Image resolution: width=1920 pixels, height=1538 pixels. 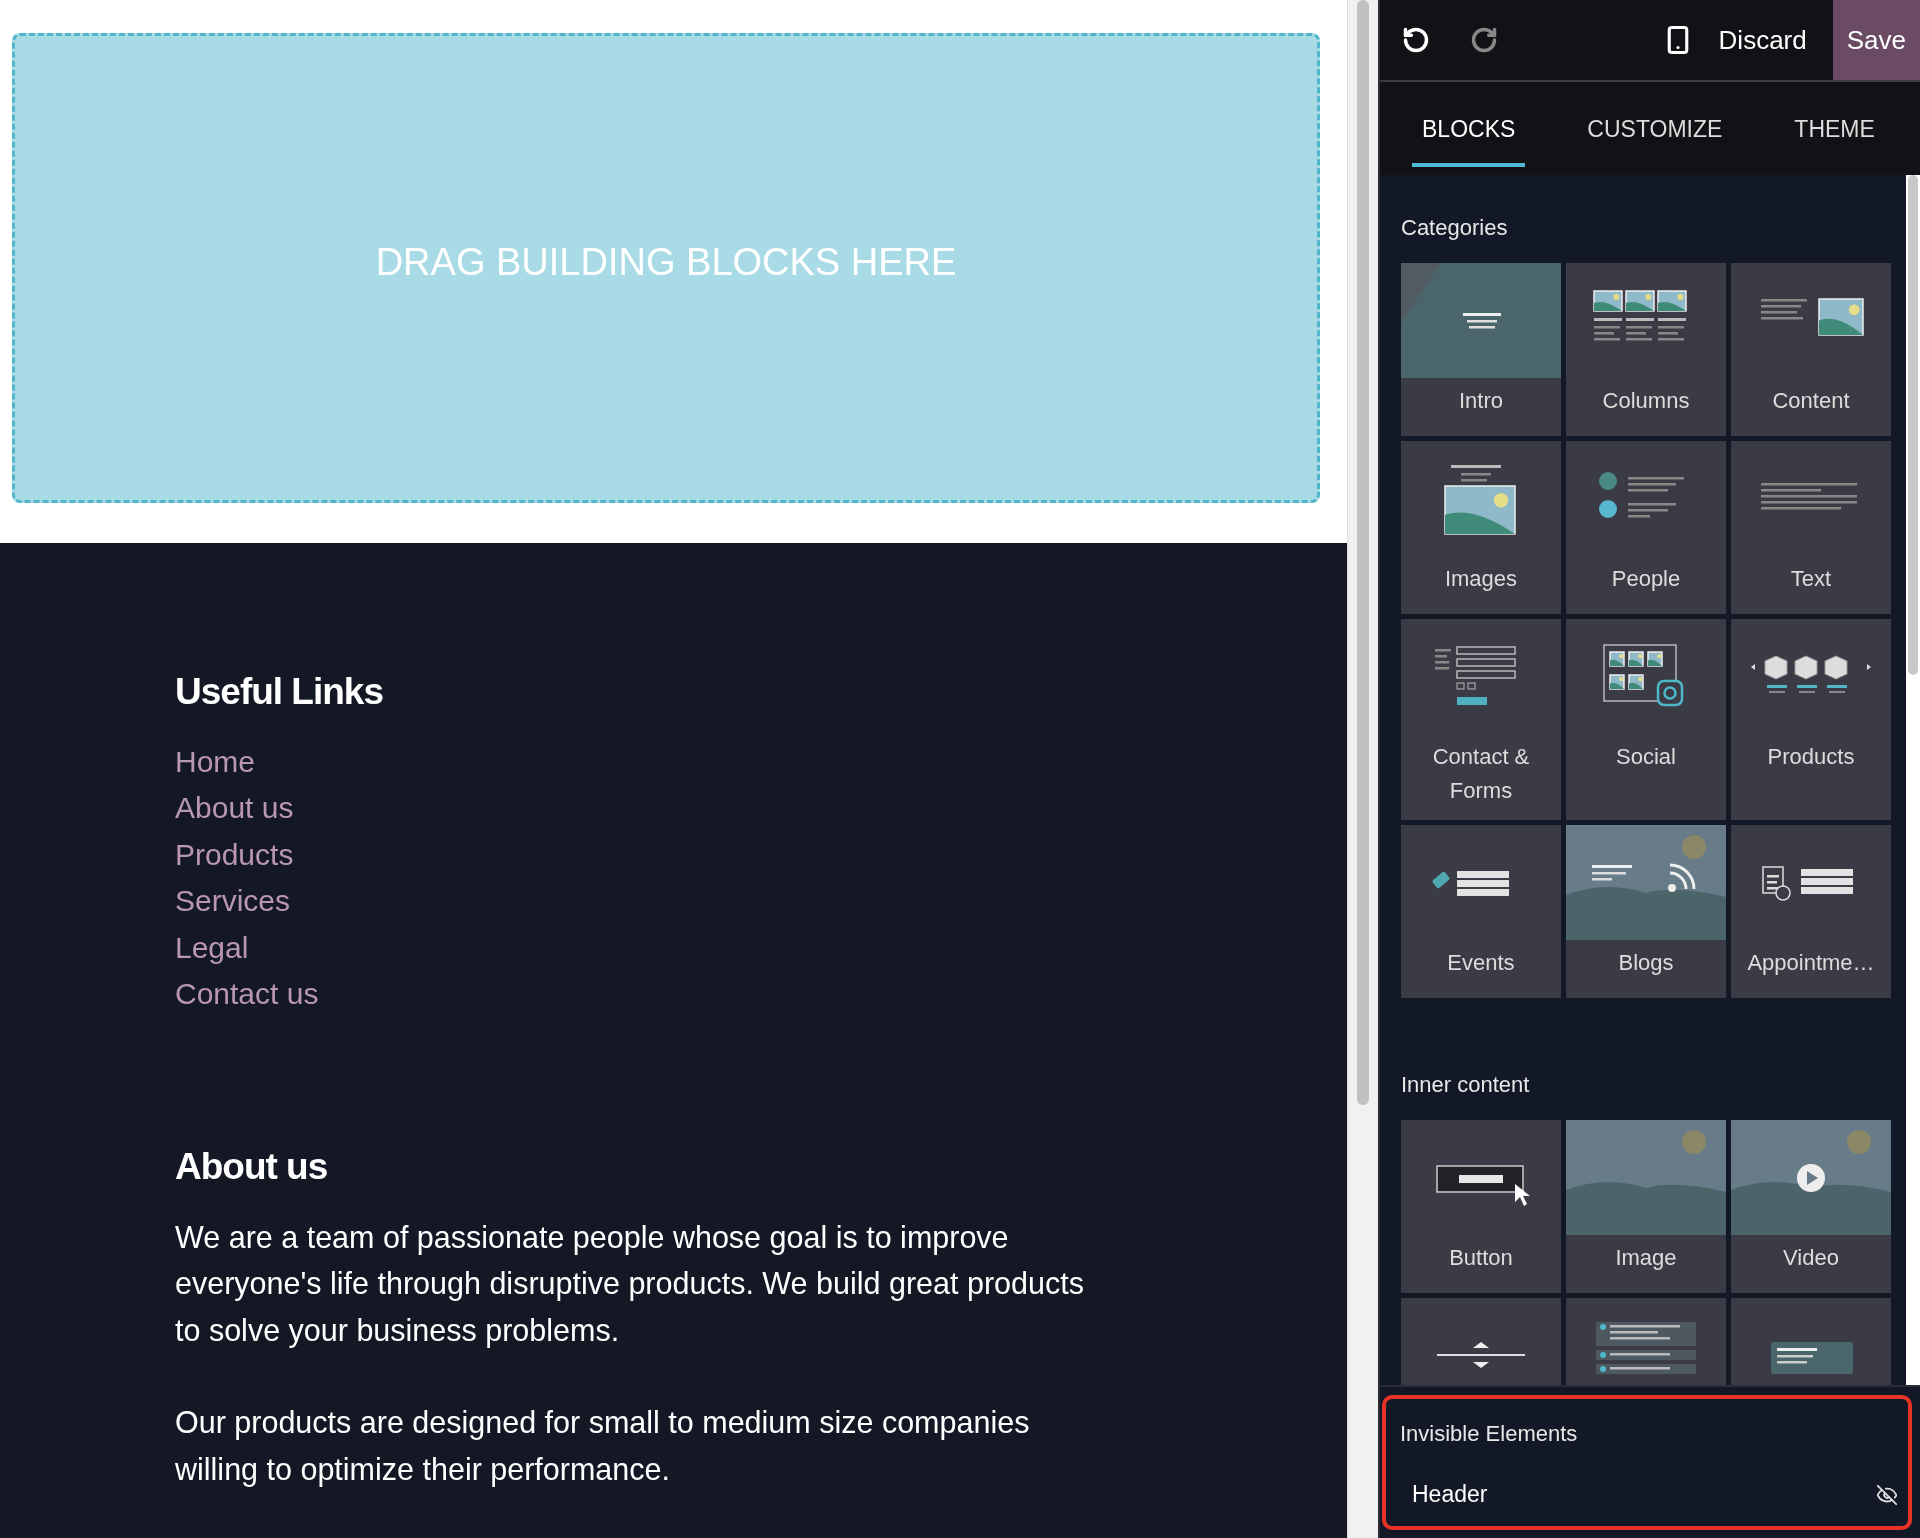 I want to click on footer-link: Contact us, so click(x=247, y=994).